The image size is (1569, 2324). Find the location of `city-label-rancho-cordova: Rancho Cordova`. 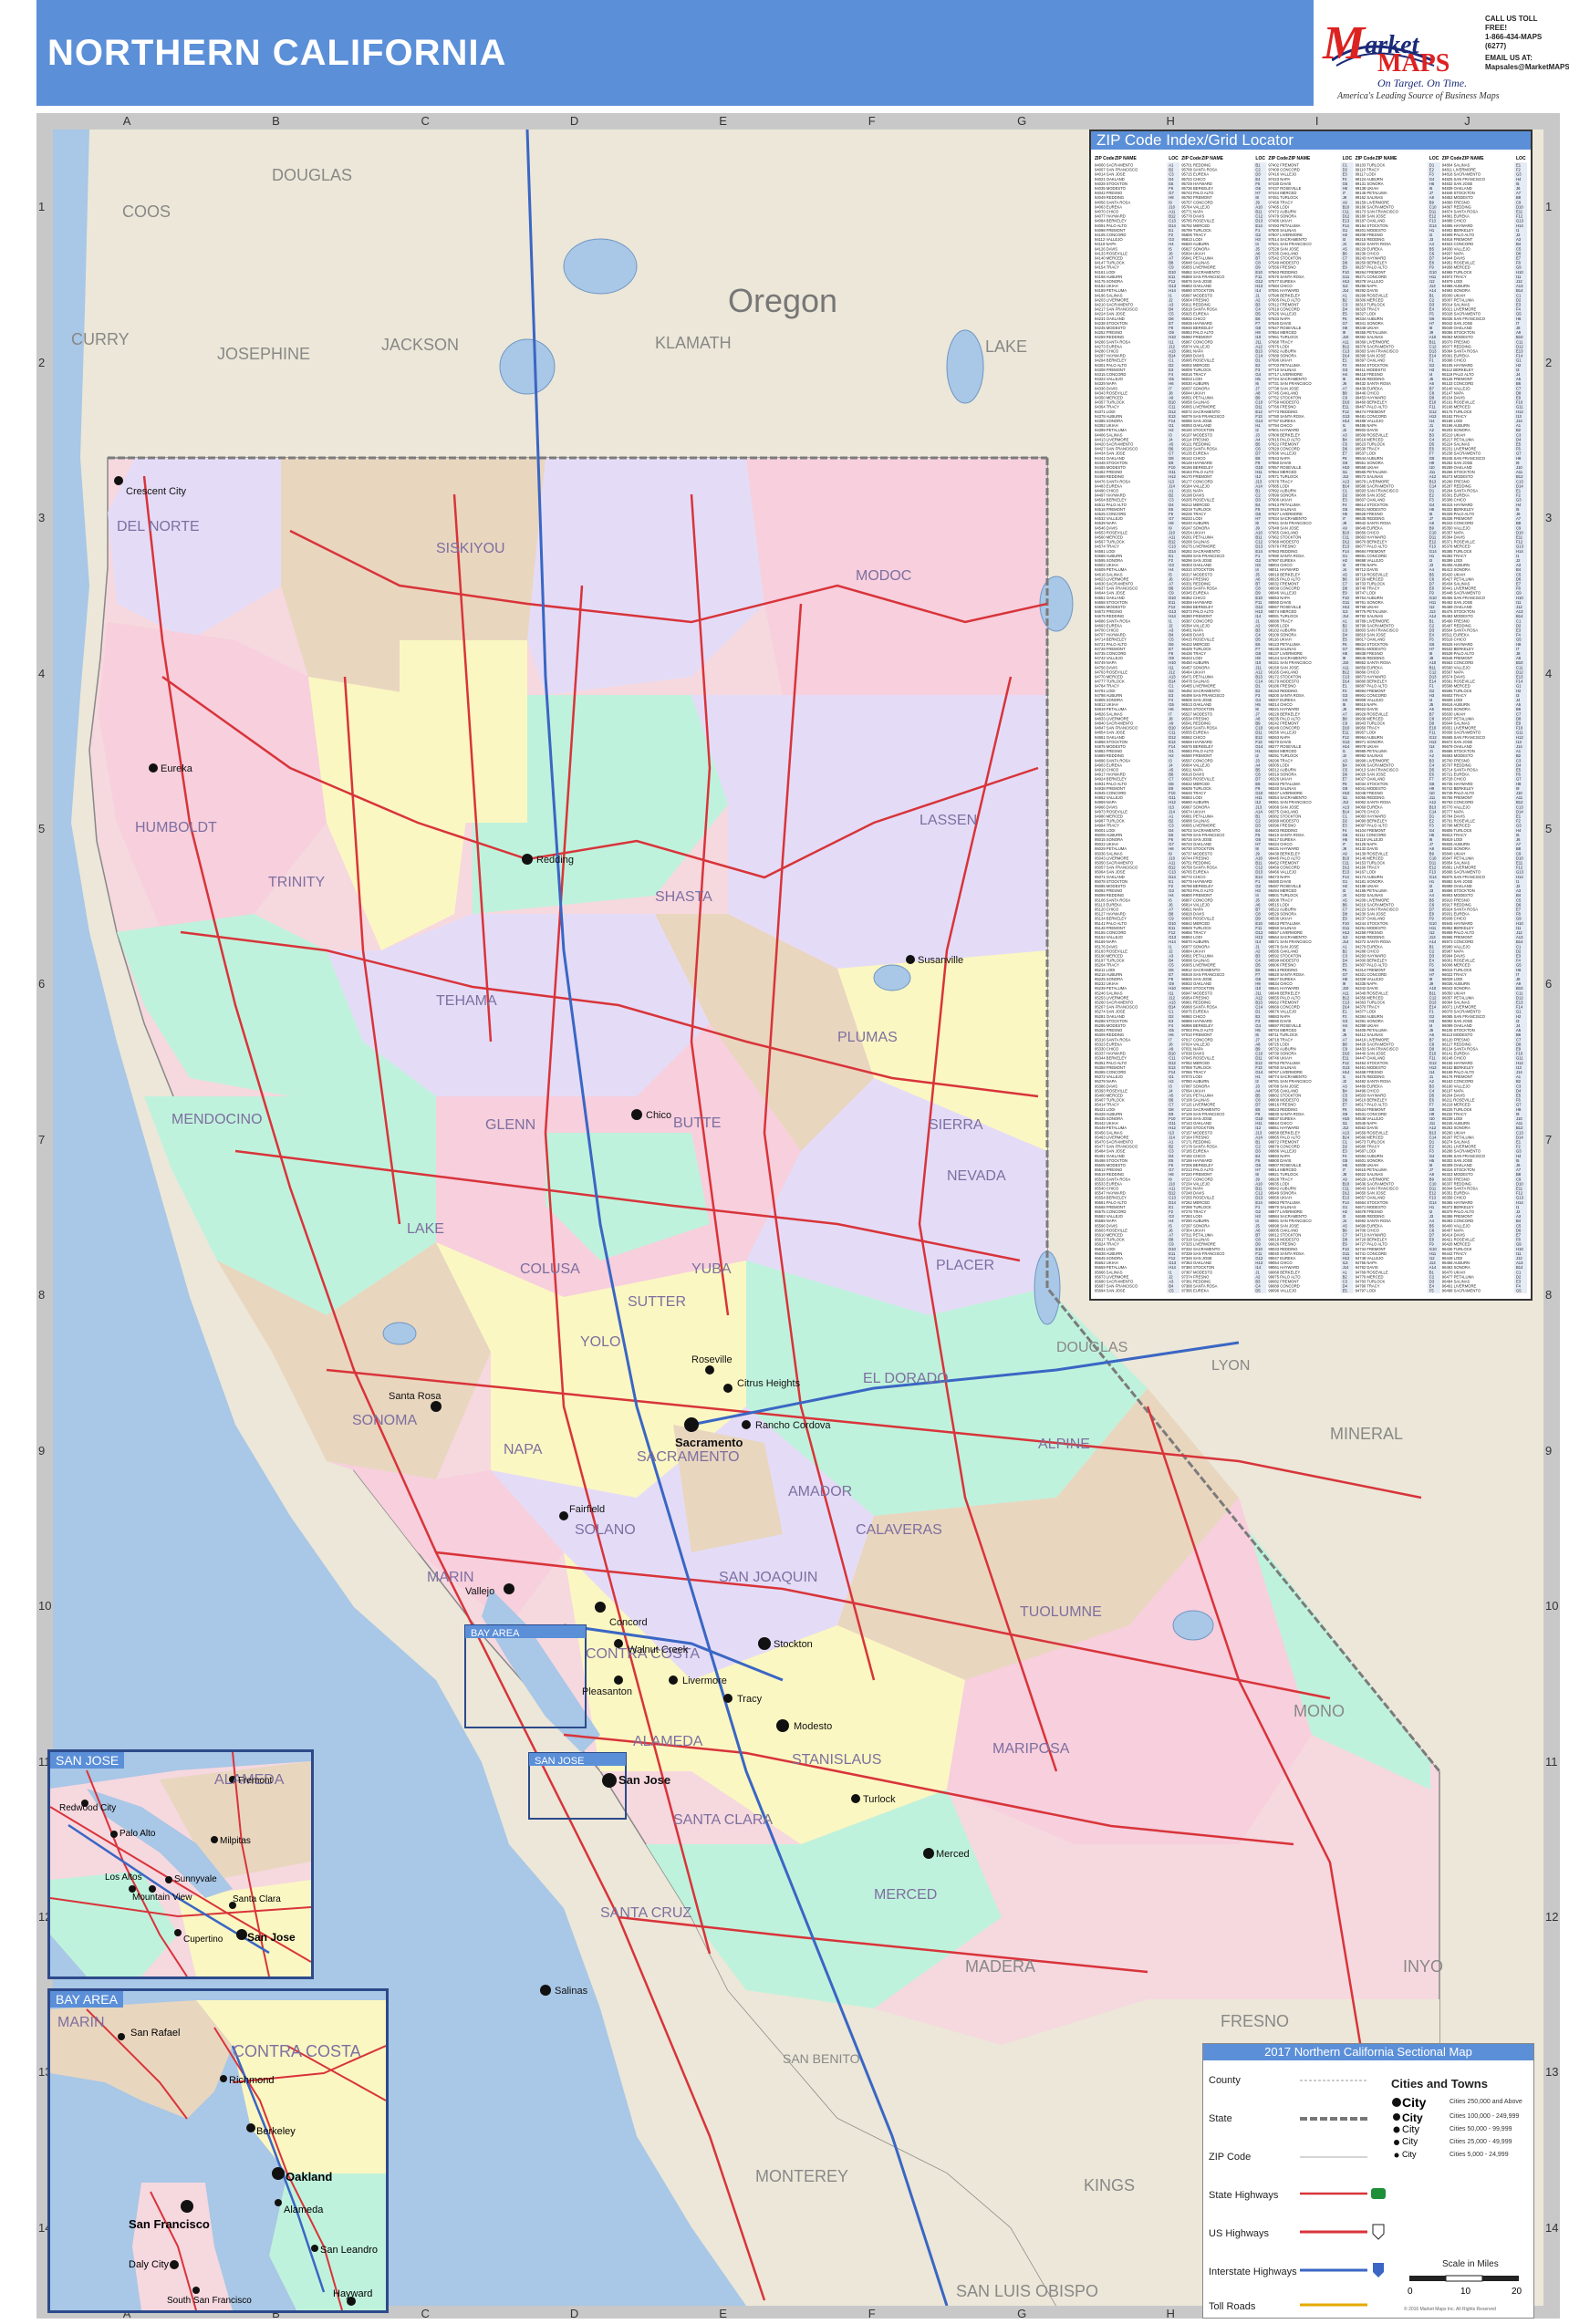

city-label-rancho-cordova: Rancho Cordova is located at coordinates (793, 1426).